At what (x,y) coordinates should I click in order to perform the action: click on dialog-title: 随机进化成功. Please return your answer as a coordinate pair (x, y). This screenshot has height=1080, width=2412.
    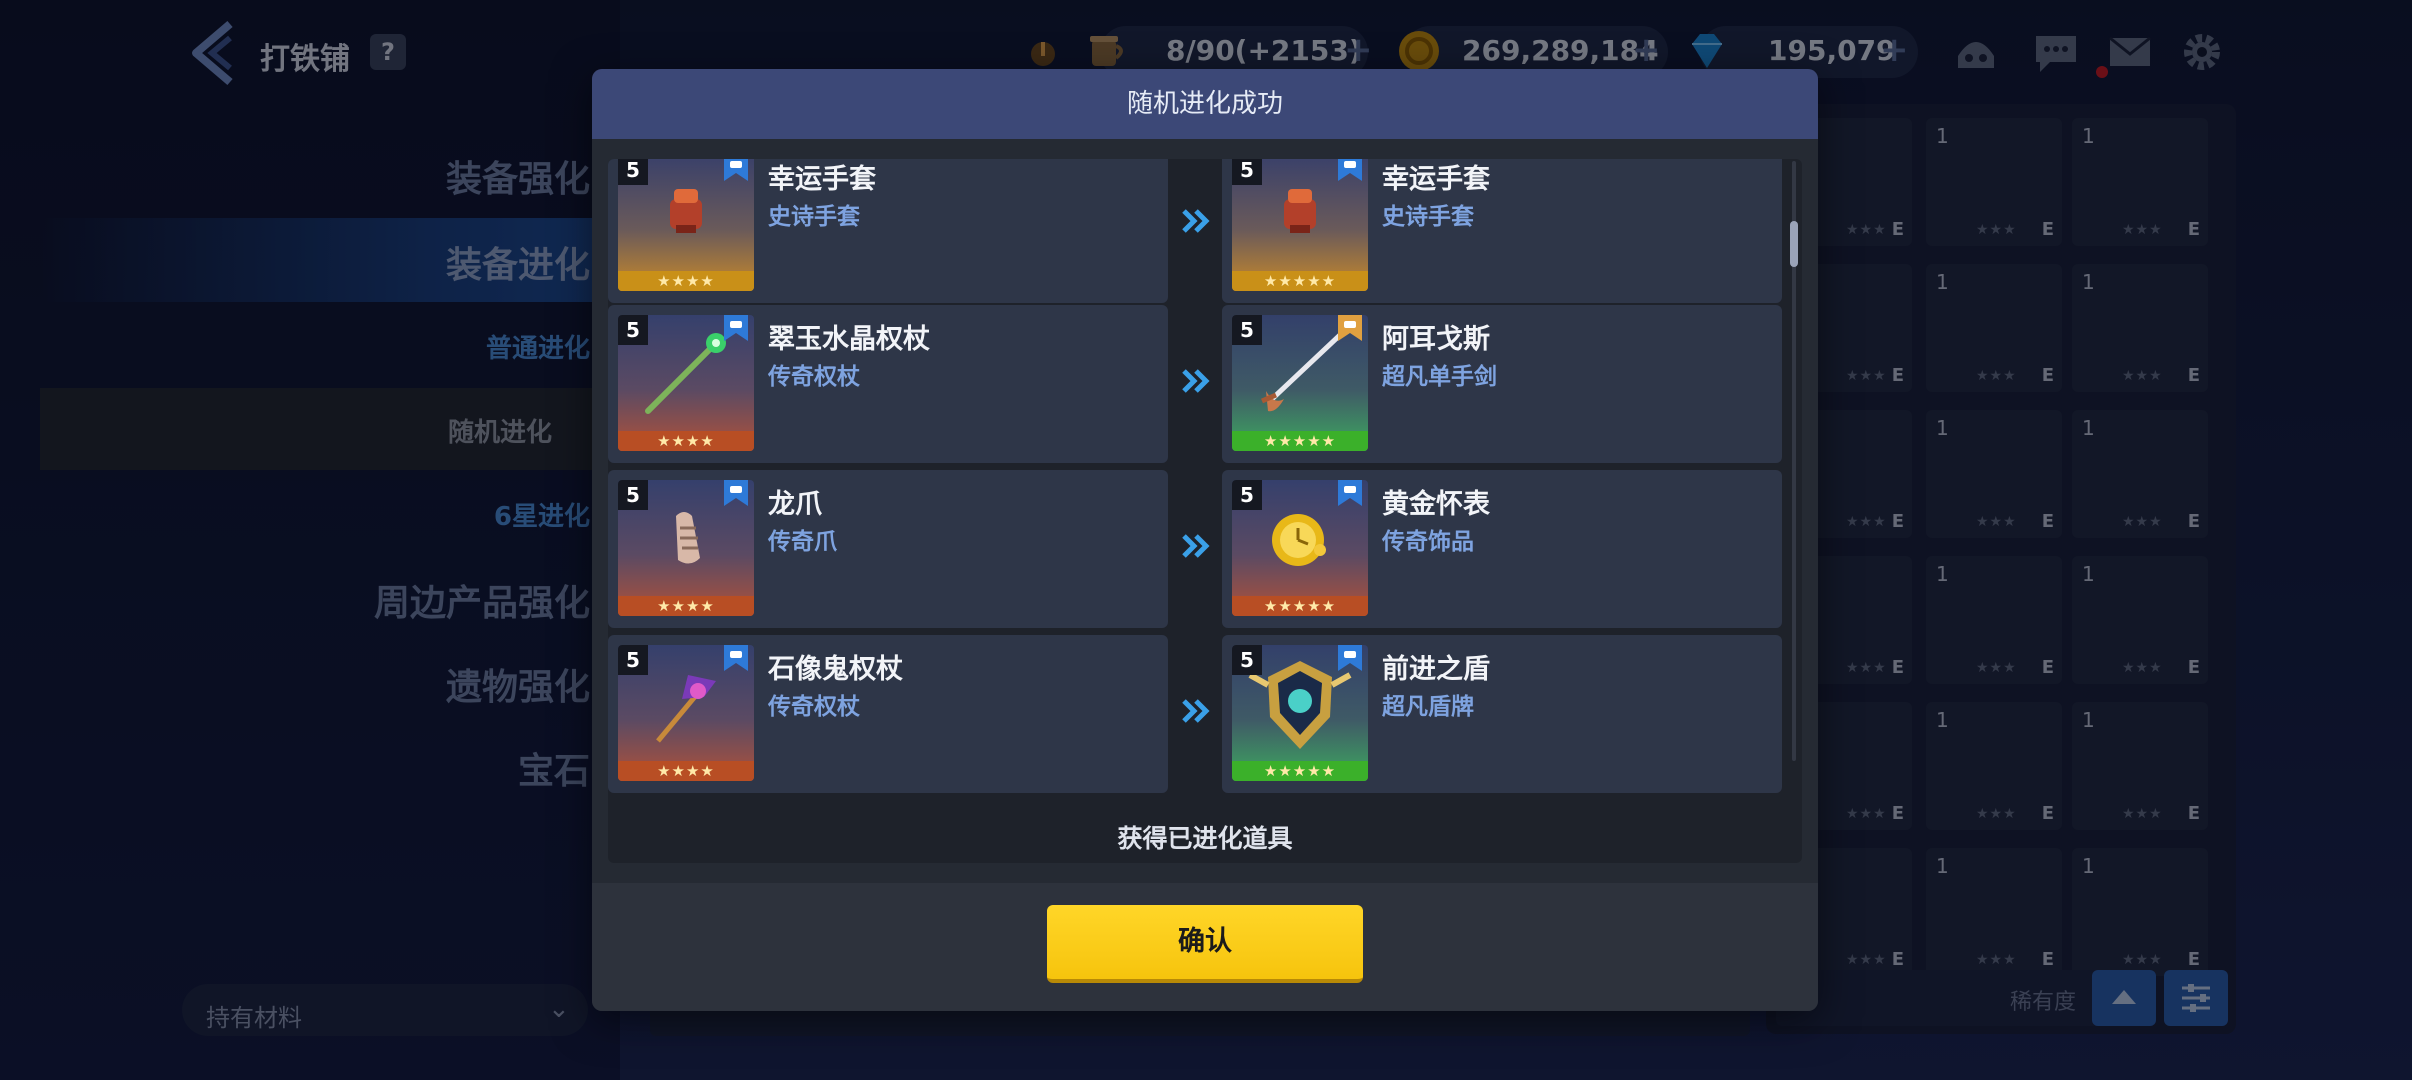
    Looking at the image, I should click on (1205, 104).